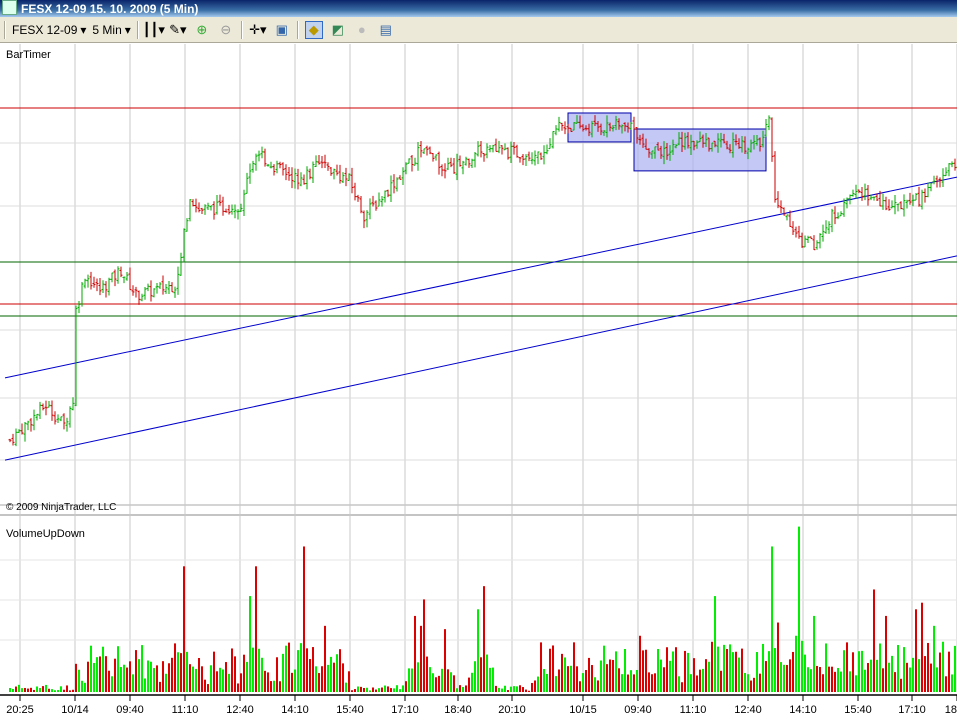 Image resolution: width=957 pixels, height=724 pixels. What do you see at coordinates (912, 710) in the screenshot?
I see `x-tick-label: 17:10` at bounding box center [912, 710].